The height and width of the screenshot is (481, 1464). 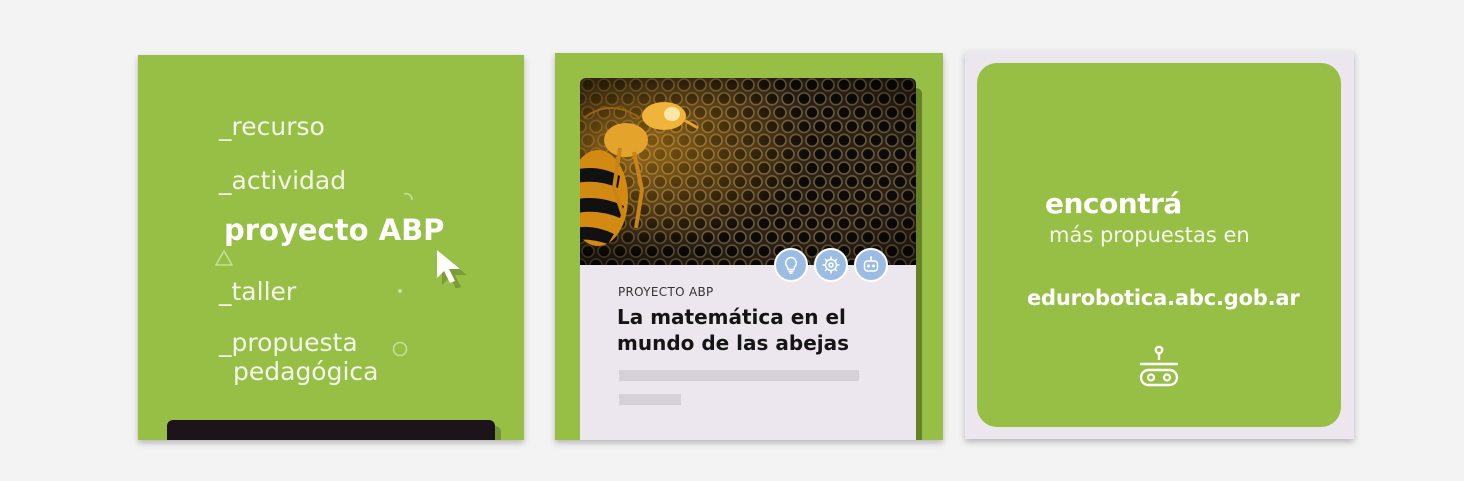 I want to click on placeholder-line, so click(x=739, y=375).